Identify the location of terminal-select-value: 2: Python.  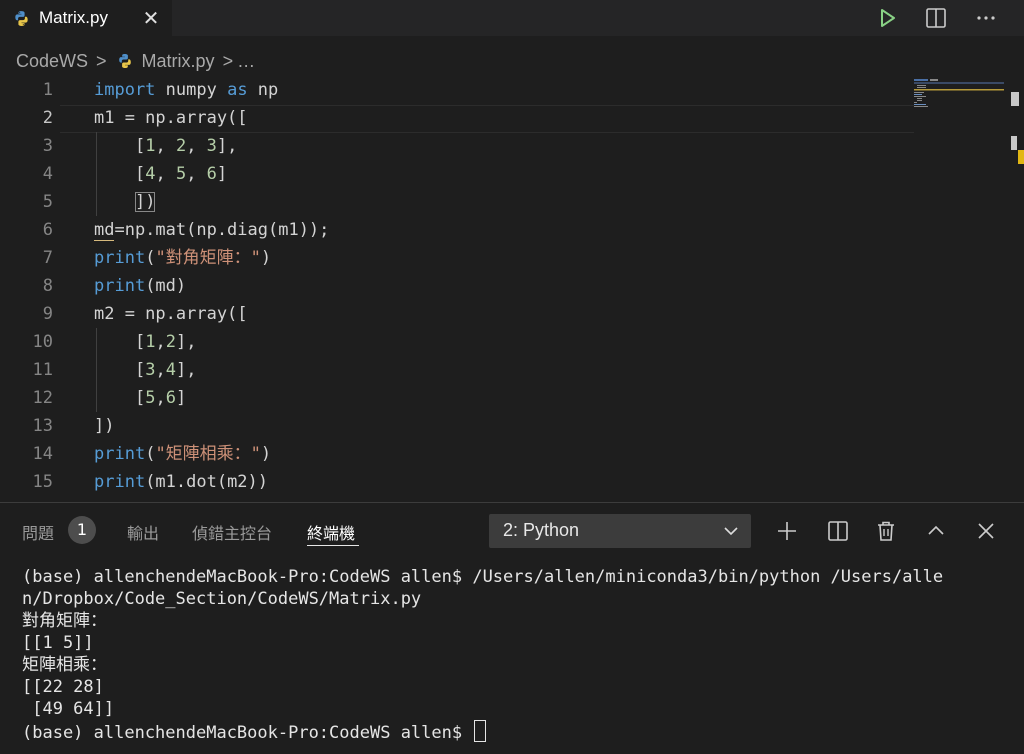
(541, 530).